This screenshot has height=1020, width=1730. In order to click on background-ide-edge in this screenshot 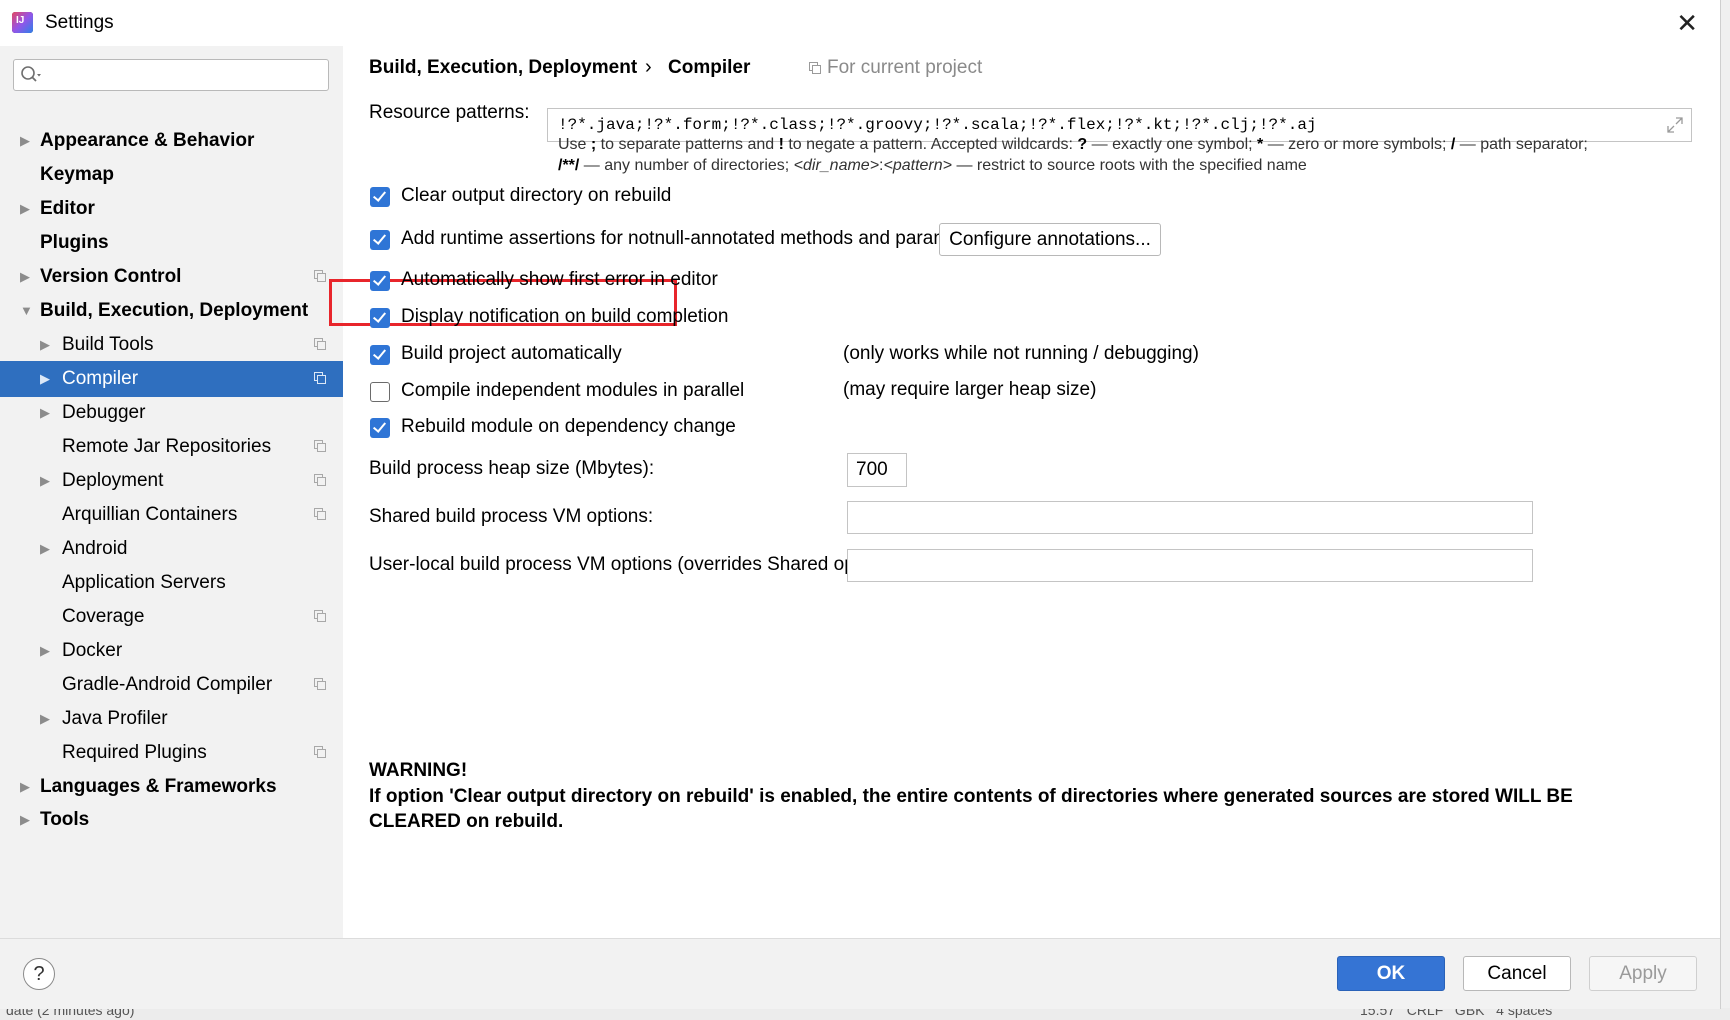, I will do `click(1725, 510)`.